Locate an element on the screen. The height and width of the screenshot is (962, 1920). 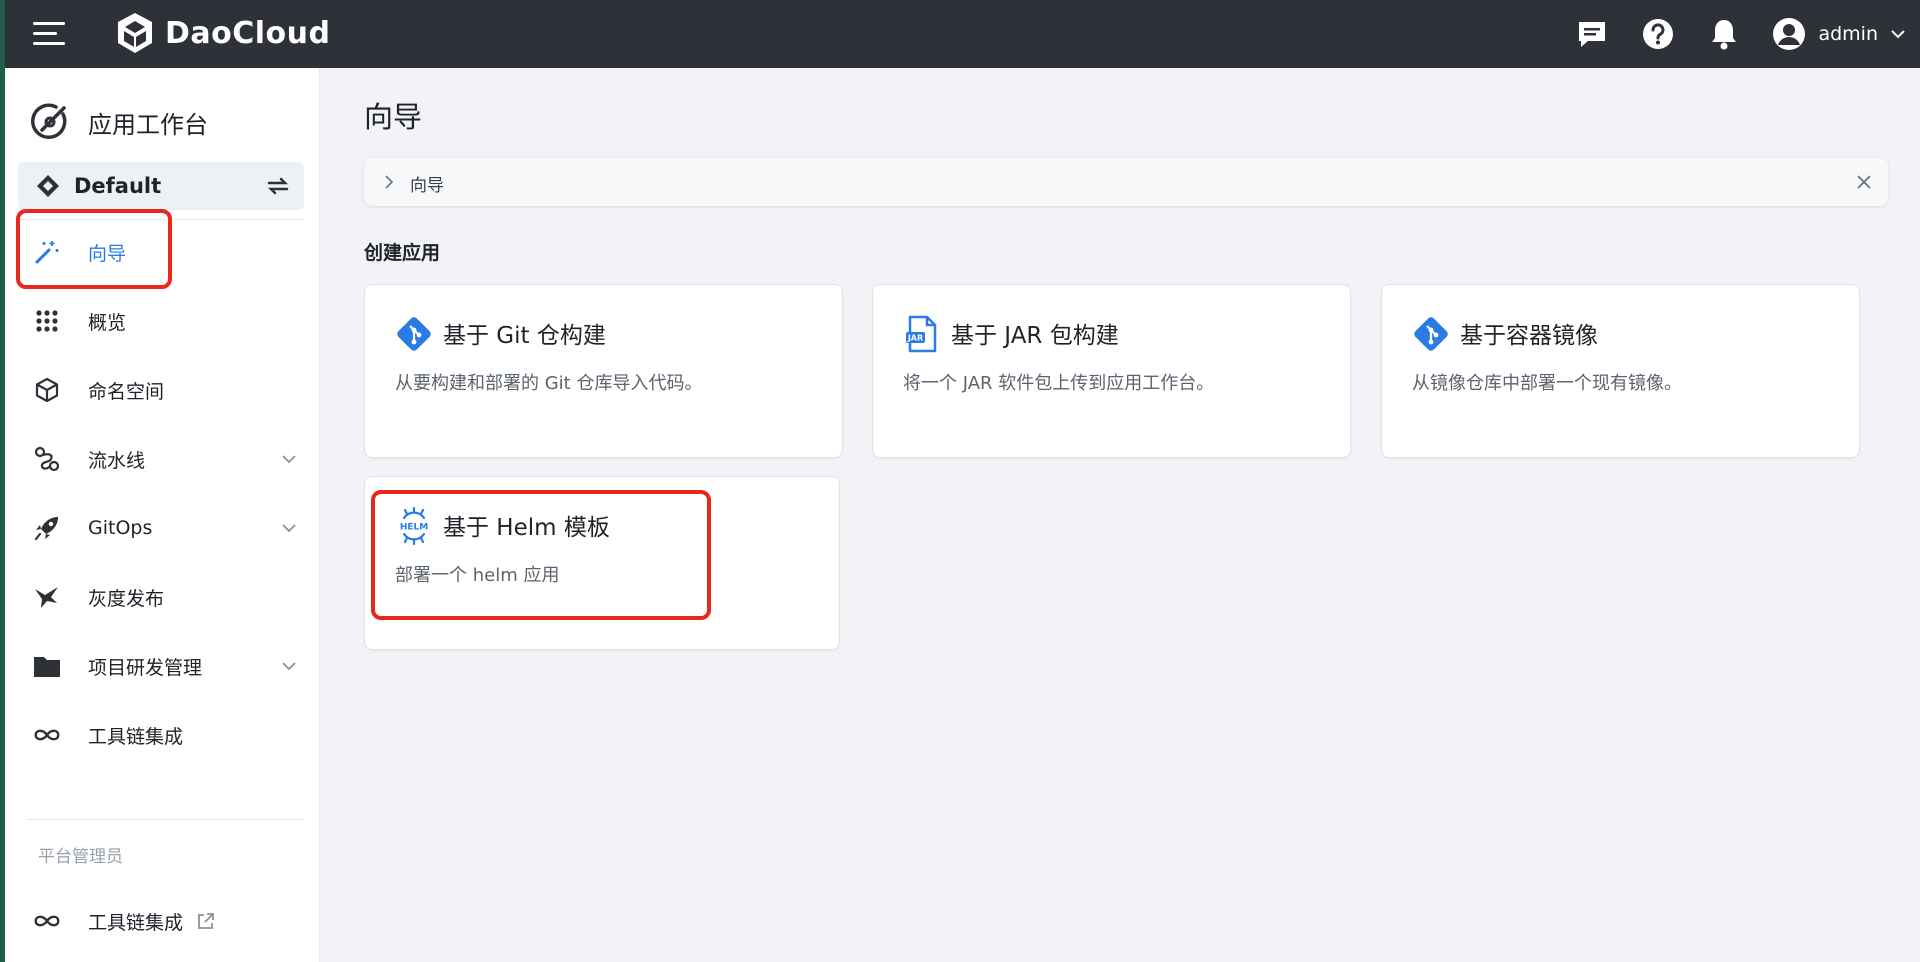
bell-icon is located at coordinates (1724, 34).